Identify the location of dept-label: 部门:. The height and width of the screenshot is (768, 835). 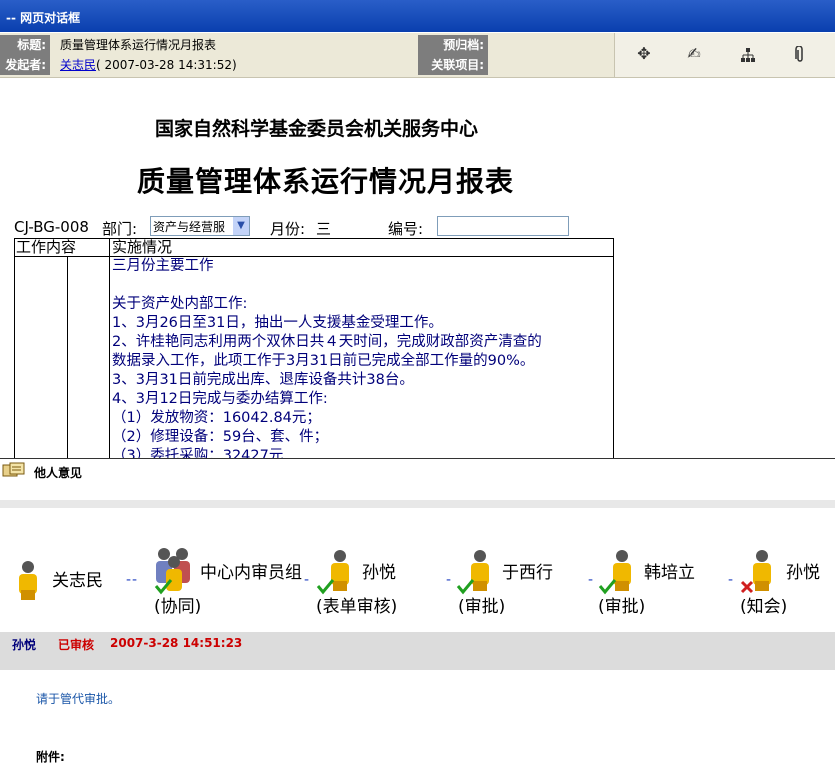
(120, 229).